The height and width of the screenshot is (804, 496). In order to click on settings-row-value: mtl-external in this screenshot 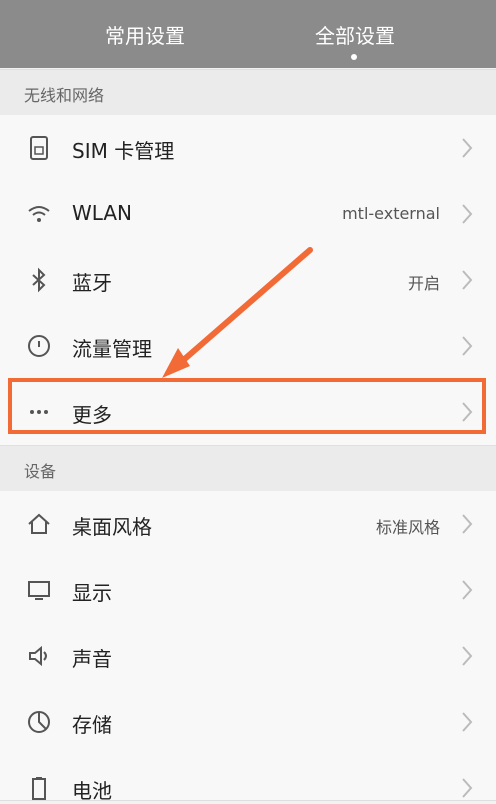, I will do `click(391, 213)`.